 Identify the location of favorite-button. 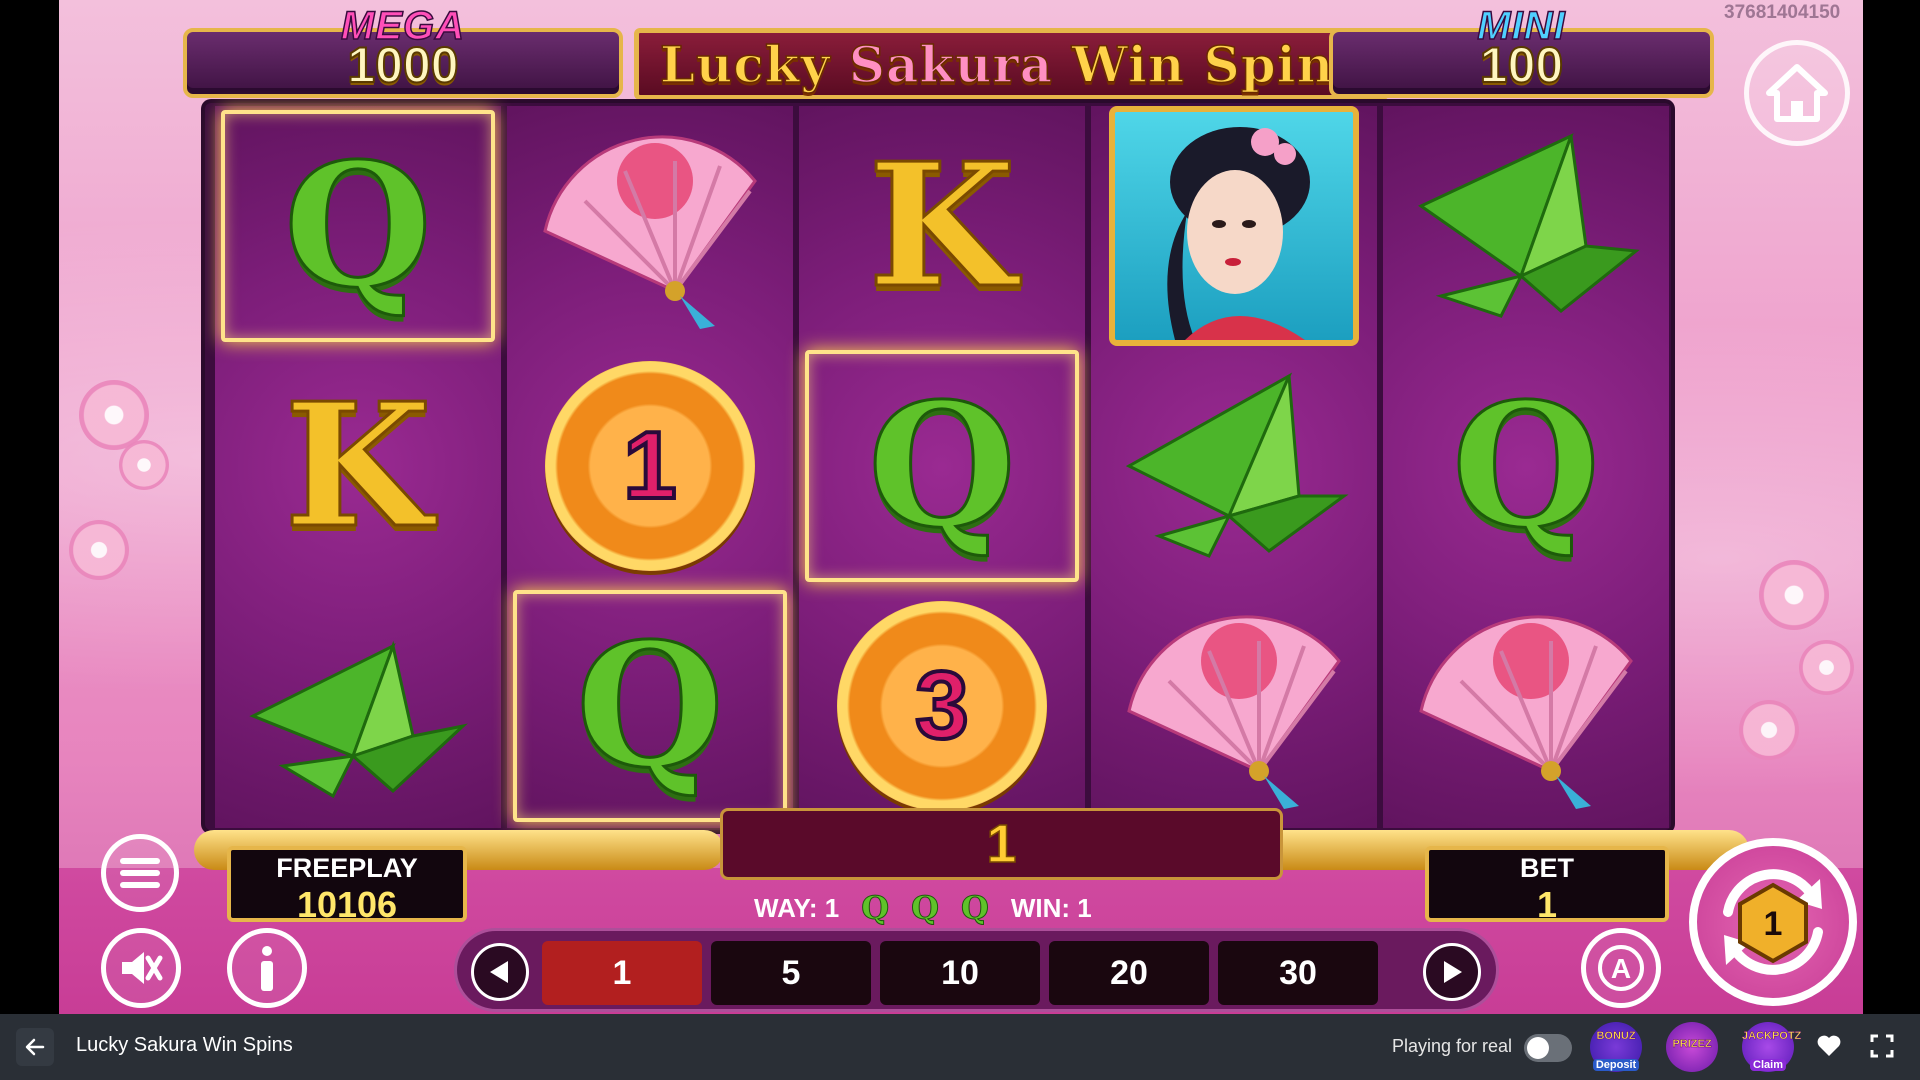
(1830, 1047).